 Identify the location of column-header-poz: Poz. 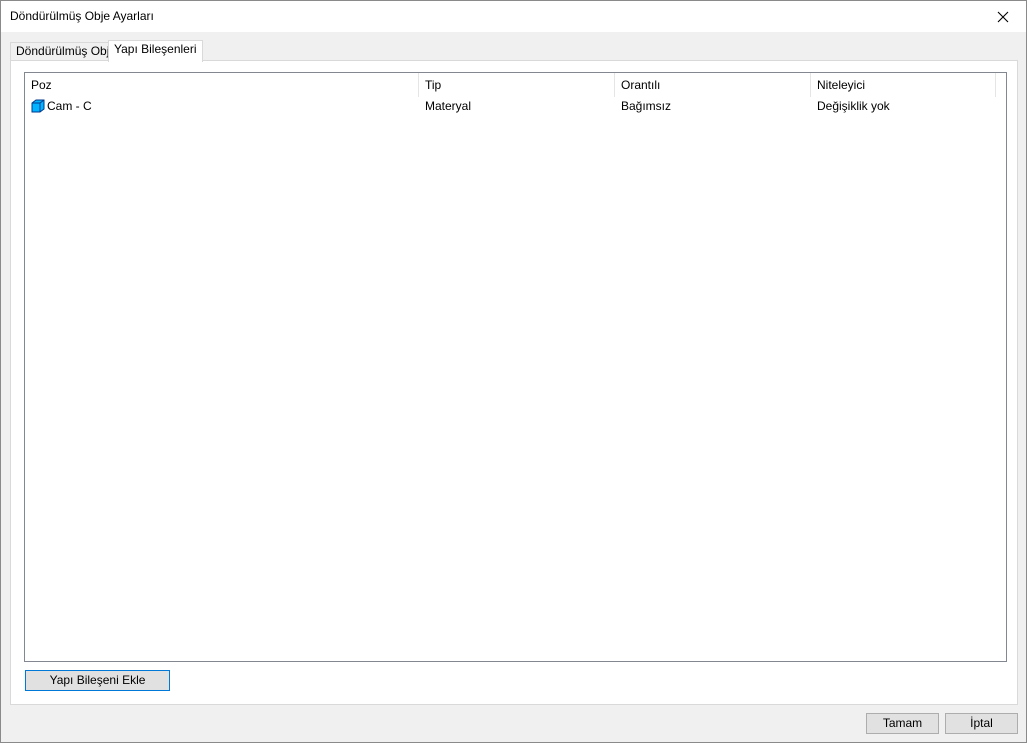
(222, 85).